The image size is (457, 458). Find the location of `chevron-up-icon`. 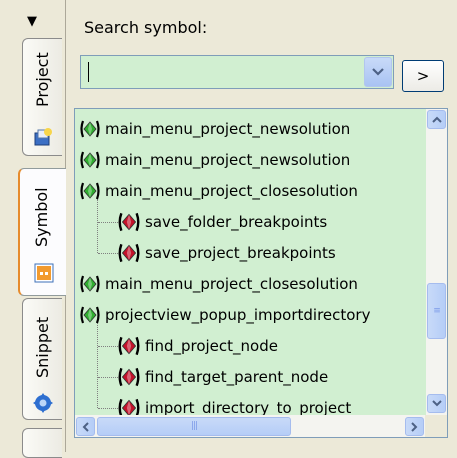

chevron-up-icon is located at coordinates (436, 119).